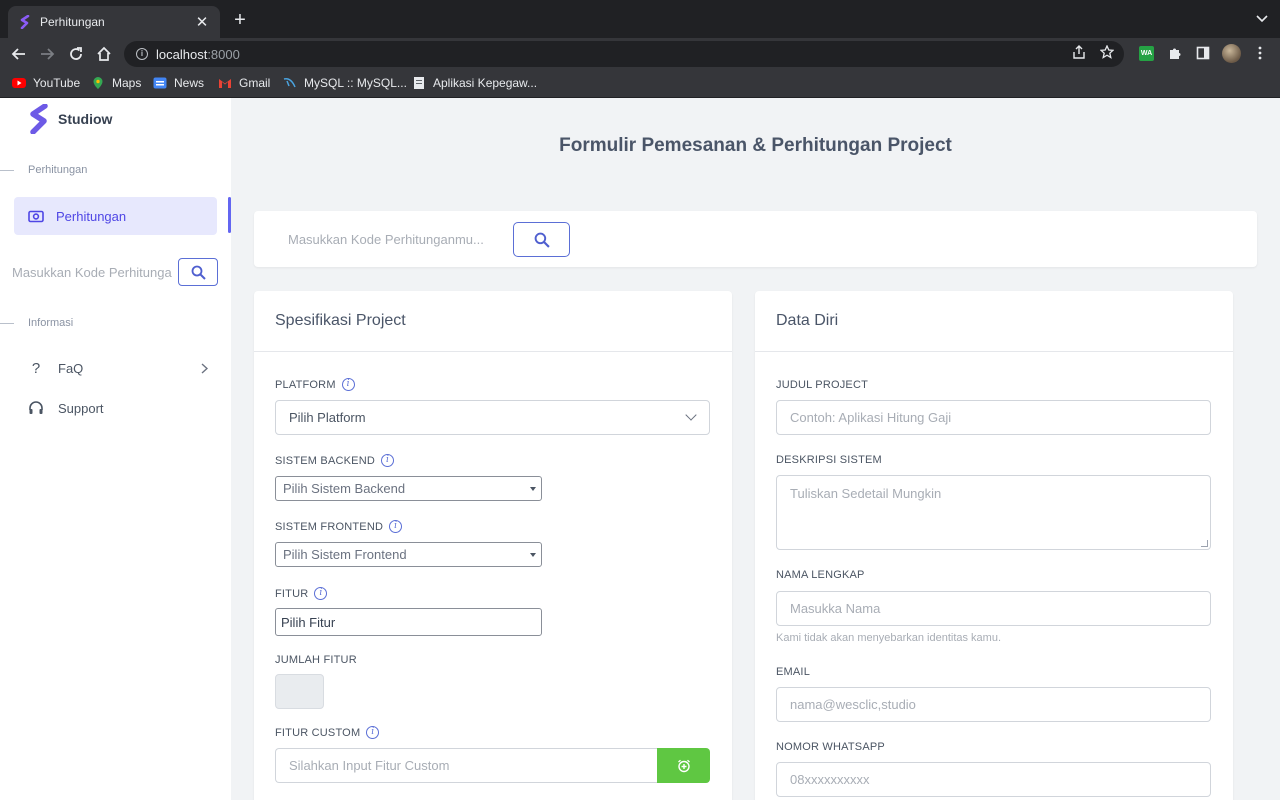 The width and height of the screenshot is (1280, 800). I want to click on reload-icon, so click(76, 54).